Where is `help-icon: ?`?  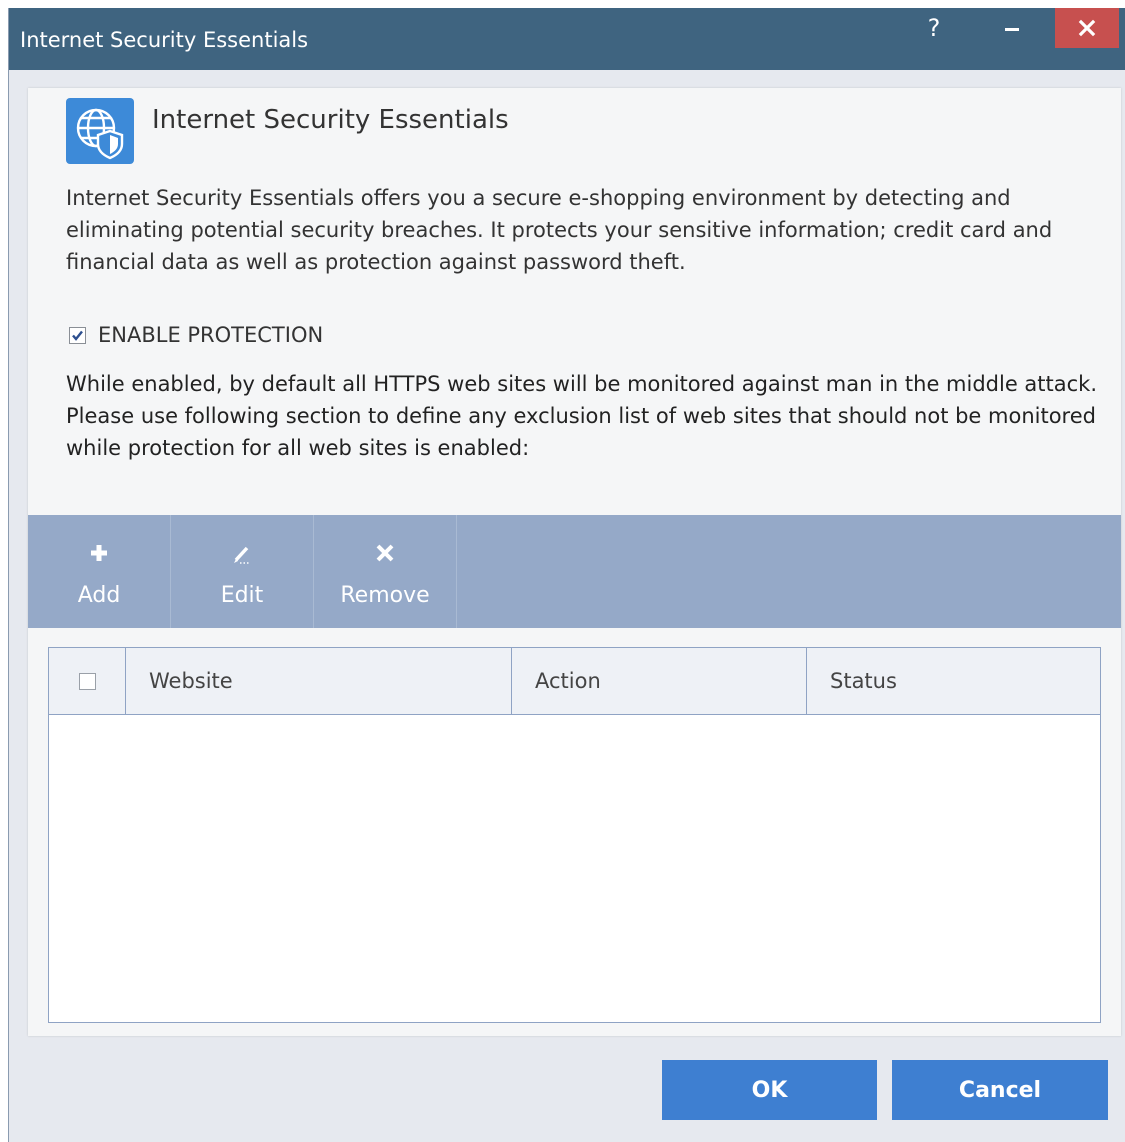 help-icon: ? is located at coordinates (934, 28).